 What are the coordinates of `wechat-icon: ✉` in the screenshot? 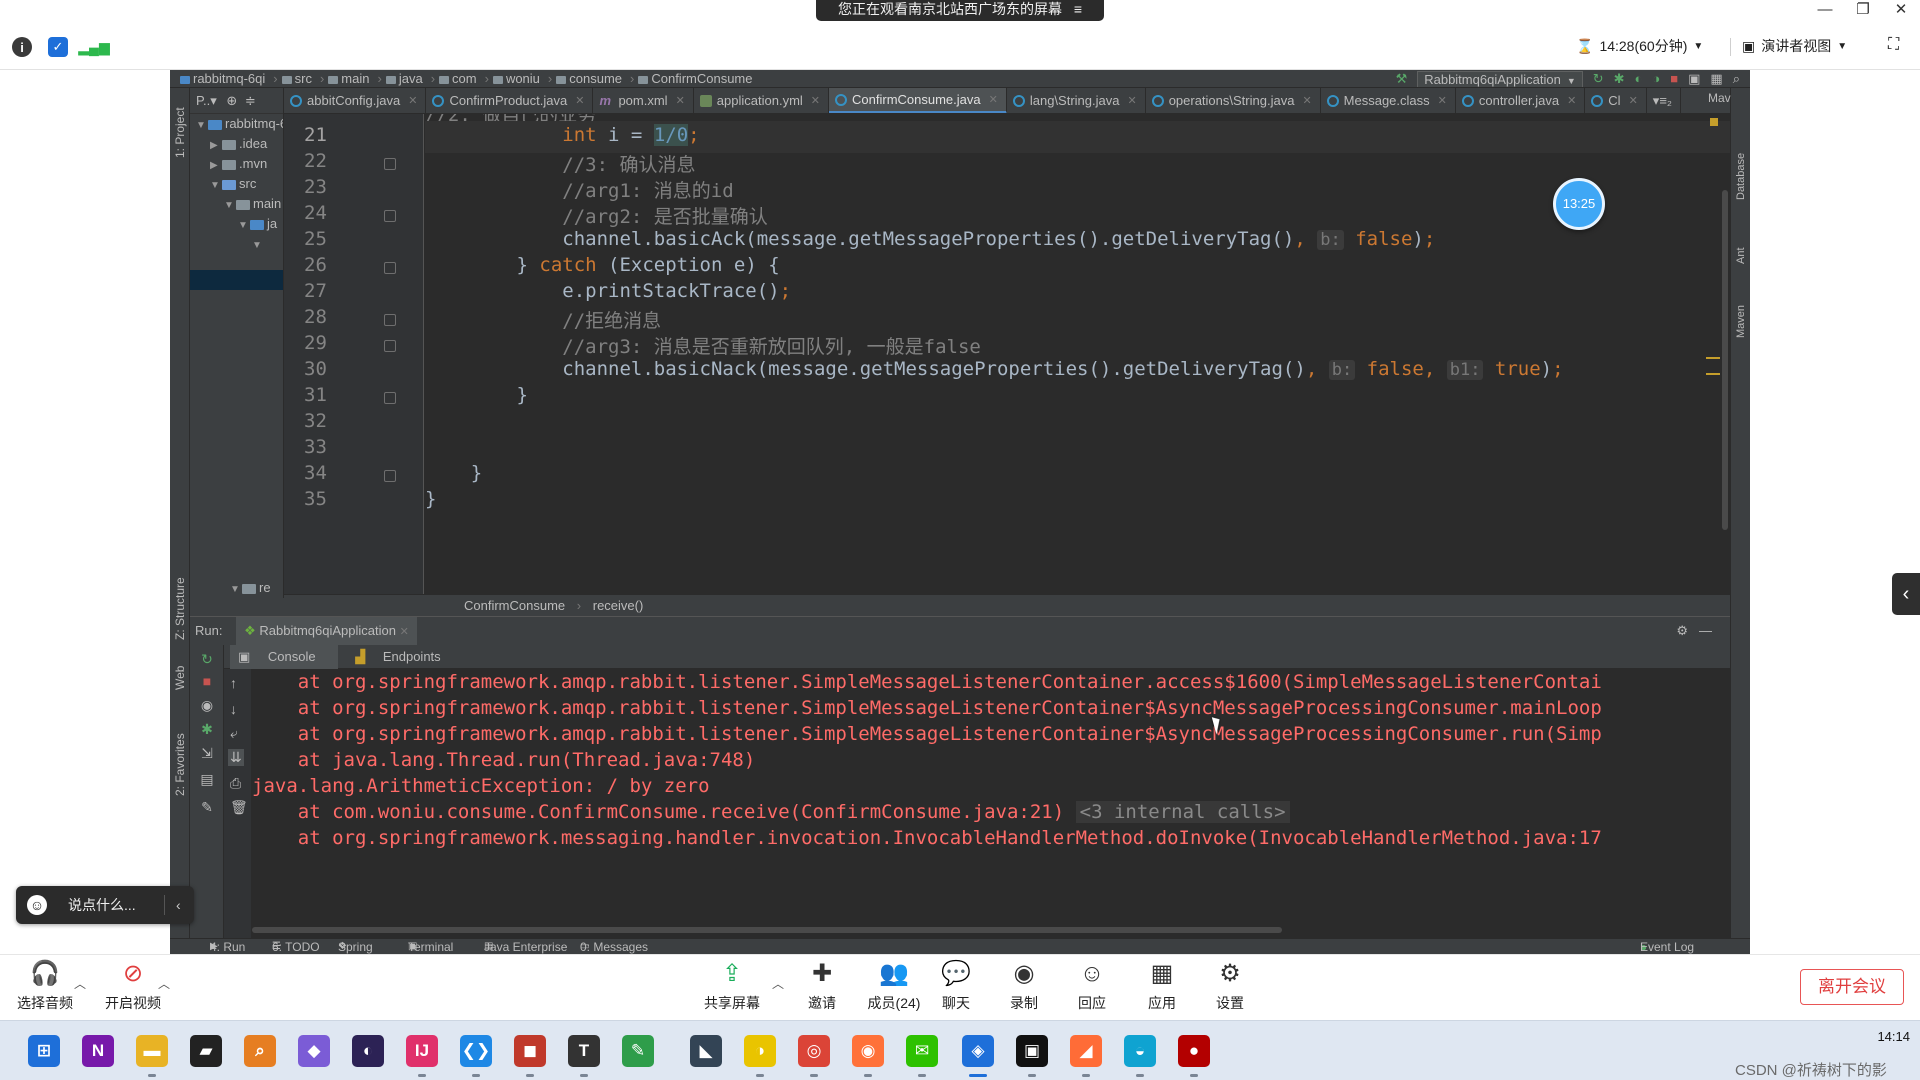 It's located at (922, 1051).